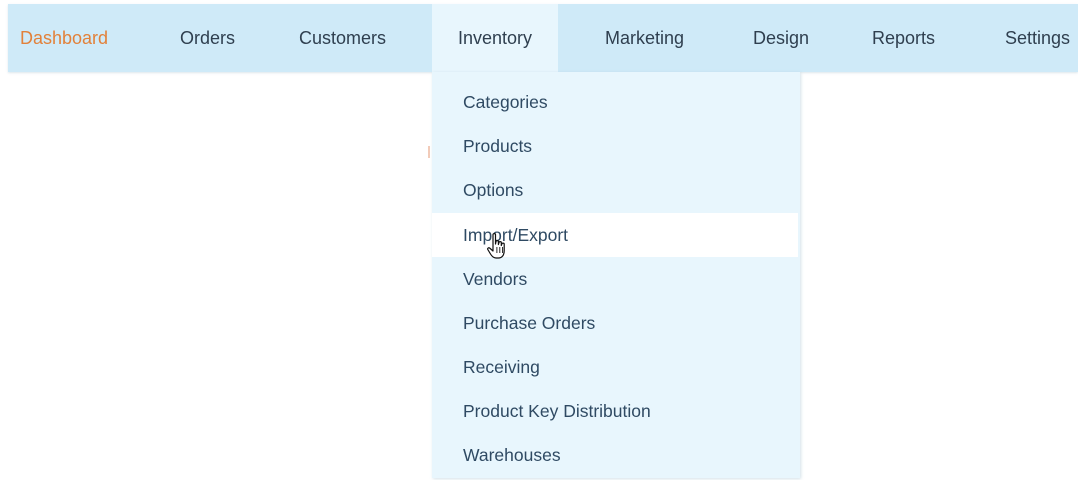  What do you see at coordinates (644, 38) in the screenshot?
I see `nav-item-marketing: Marketing` at bounding box center [644, 38].